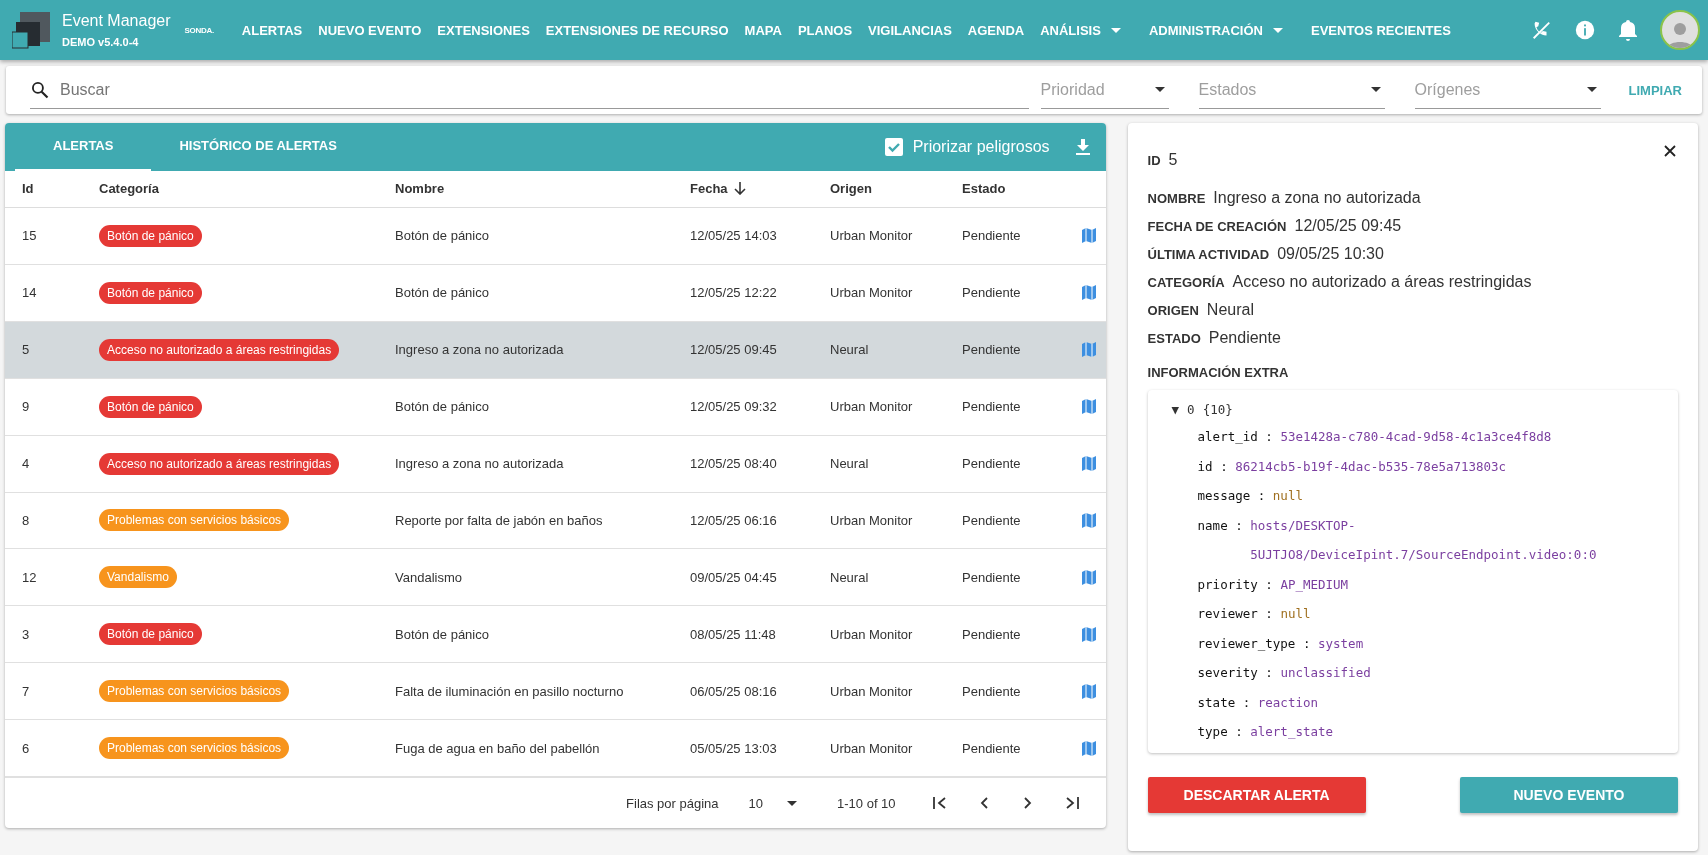  I want to click on download-icon, so click(1082, 146).